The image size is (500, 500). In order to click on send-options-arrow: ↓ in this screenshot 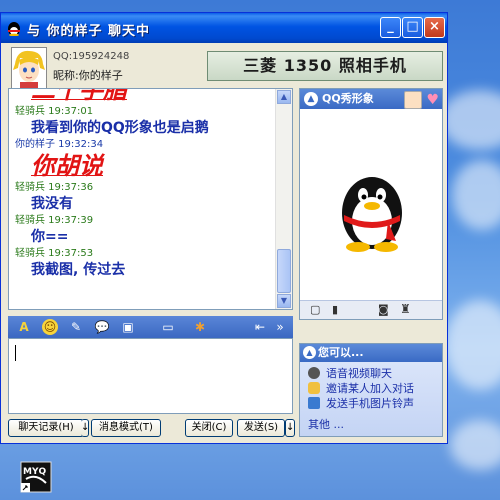, I will do `click(290, 428)`.